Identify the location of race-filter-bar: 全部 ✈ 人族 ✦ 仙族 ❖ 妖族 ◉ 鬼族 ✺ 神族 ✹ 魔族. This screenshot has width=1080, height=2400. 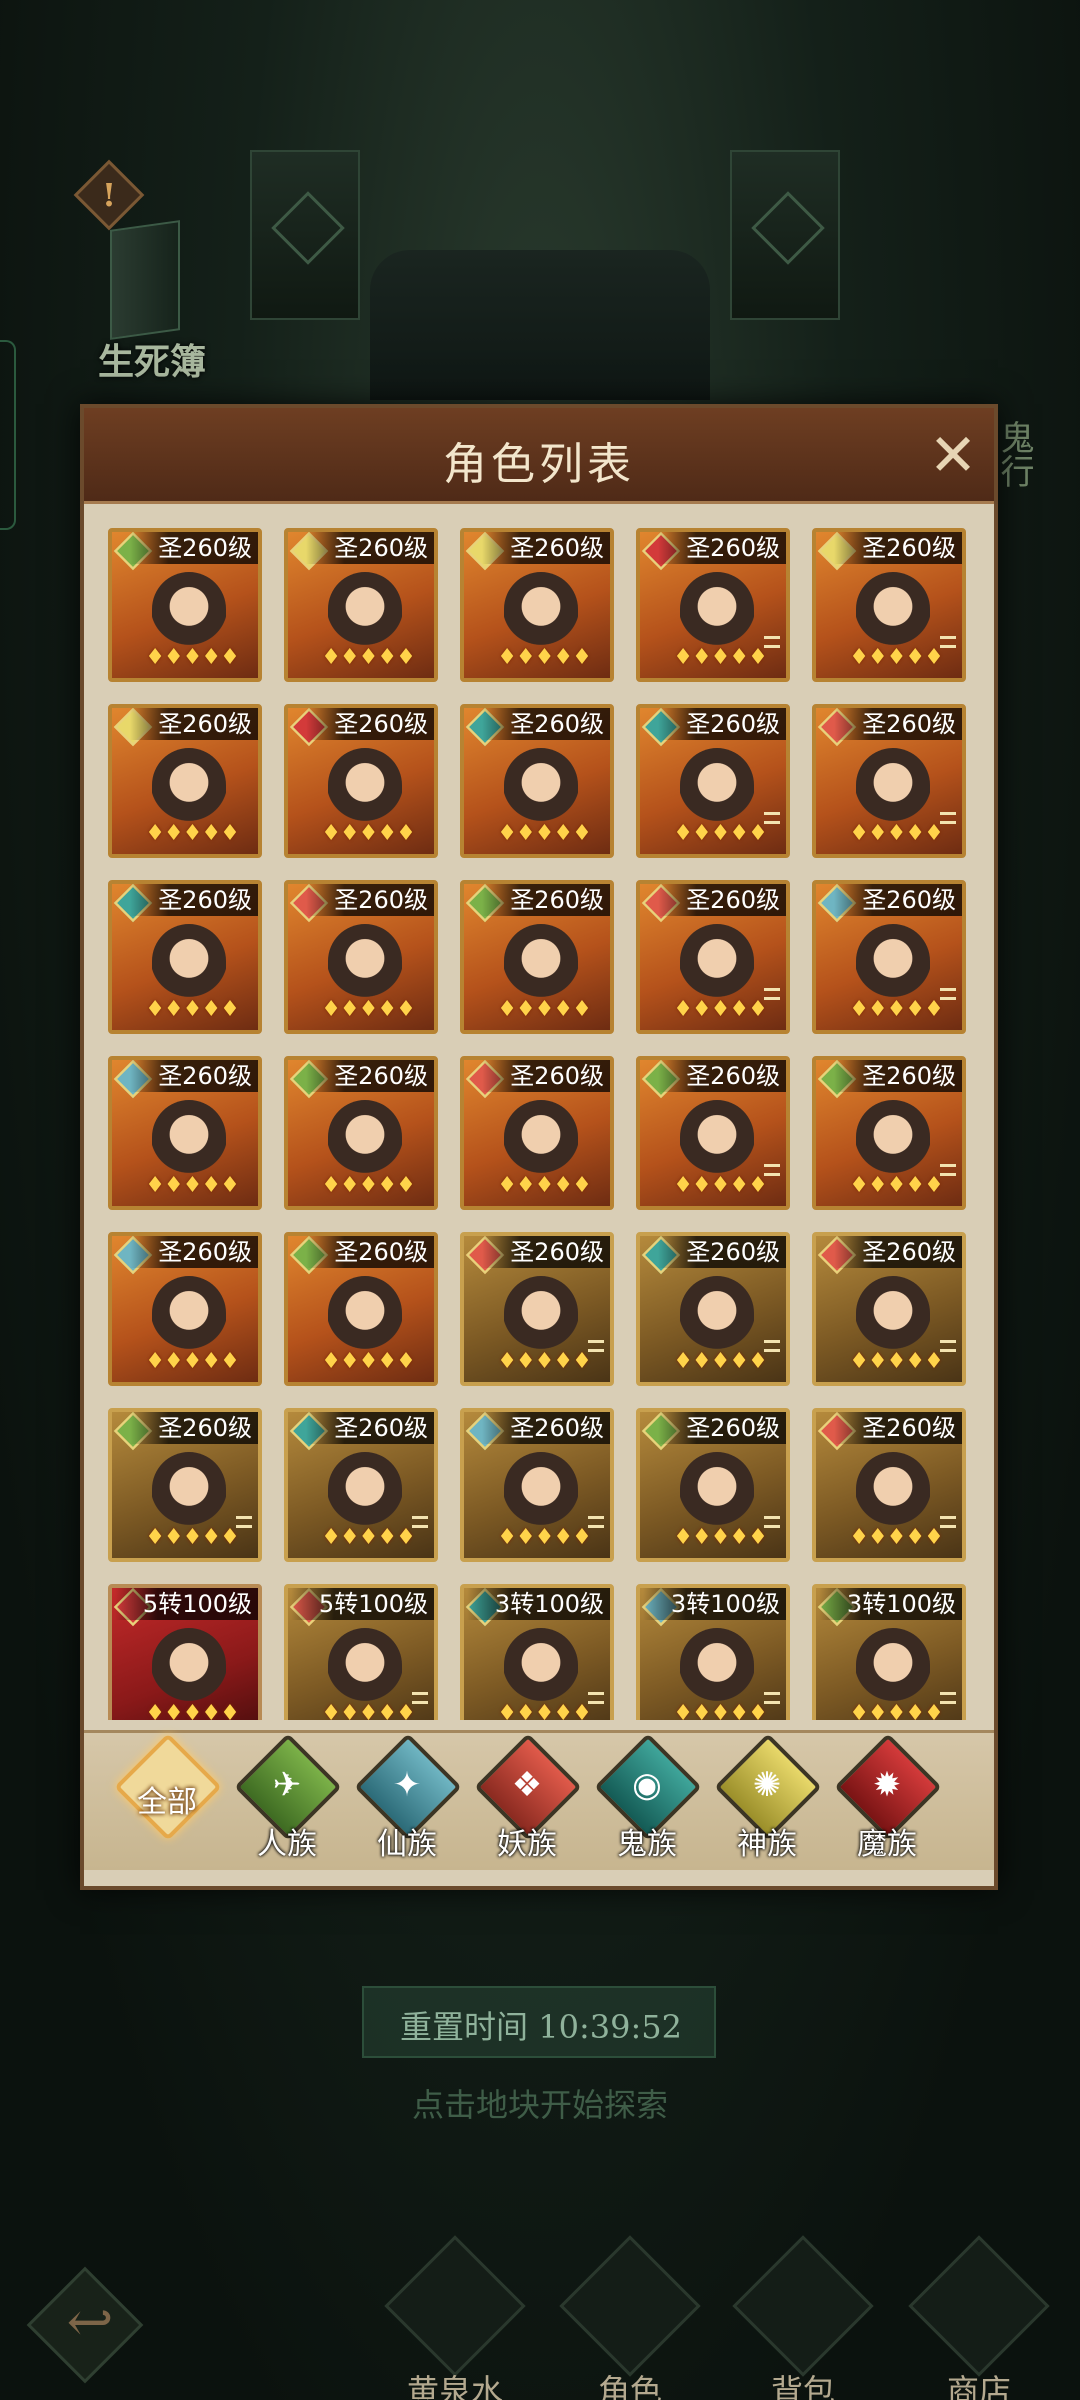
(539, 1800).